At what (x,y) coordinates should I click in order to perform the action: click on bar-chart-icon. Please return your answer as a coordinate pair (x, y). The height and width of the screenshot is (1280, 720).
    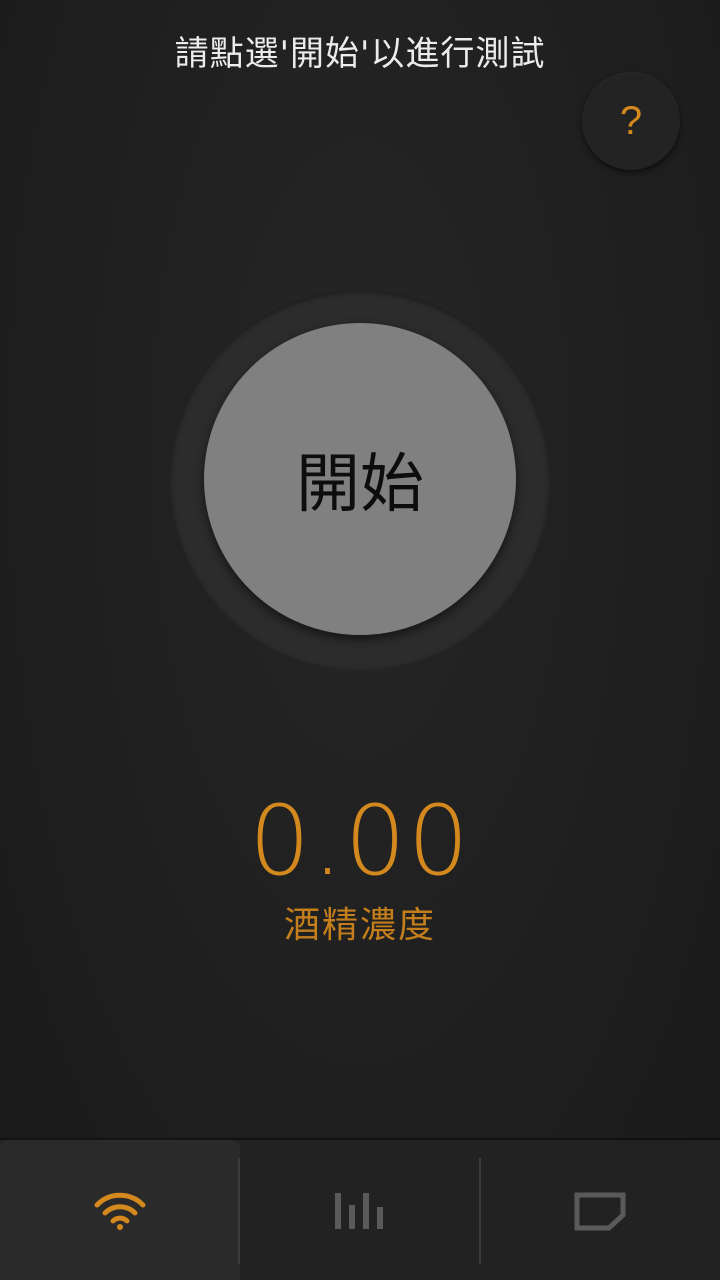
    Looking at the image, I should click on (359, 1211).